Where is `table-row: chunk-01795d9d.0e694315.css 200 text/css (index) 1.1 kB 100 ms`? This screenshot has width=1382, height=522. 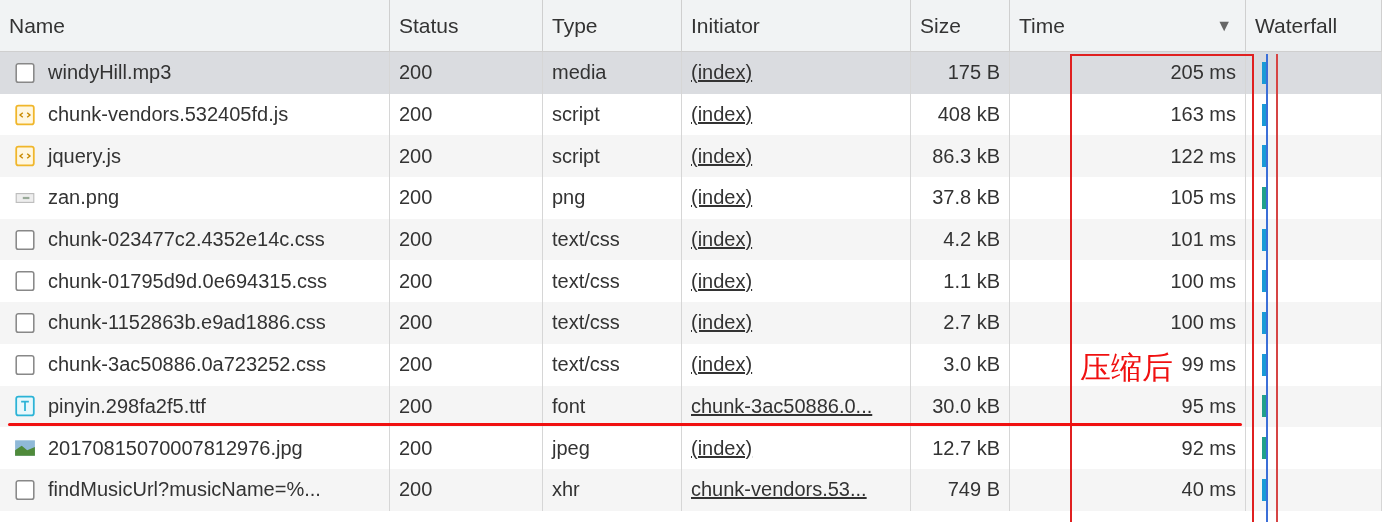
table-row: chunk-01795d9d.0e694315.css 200 text/css (index) 1.1 kB 100 ms is located at coordinates (691, 281).